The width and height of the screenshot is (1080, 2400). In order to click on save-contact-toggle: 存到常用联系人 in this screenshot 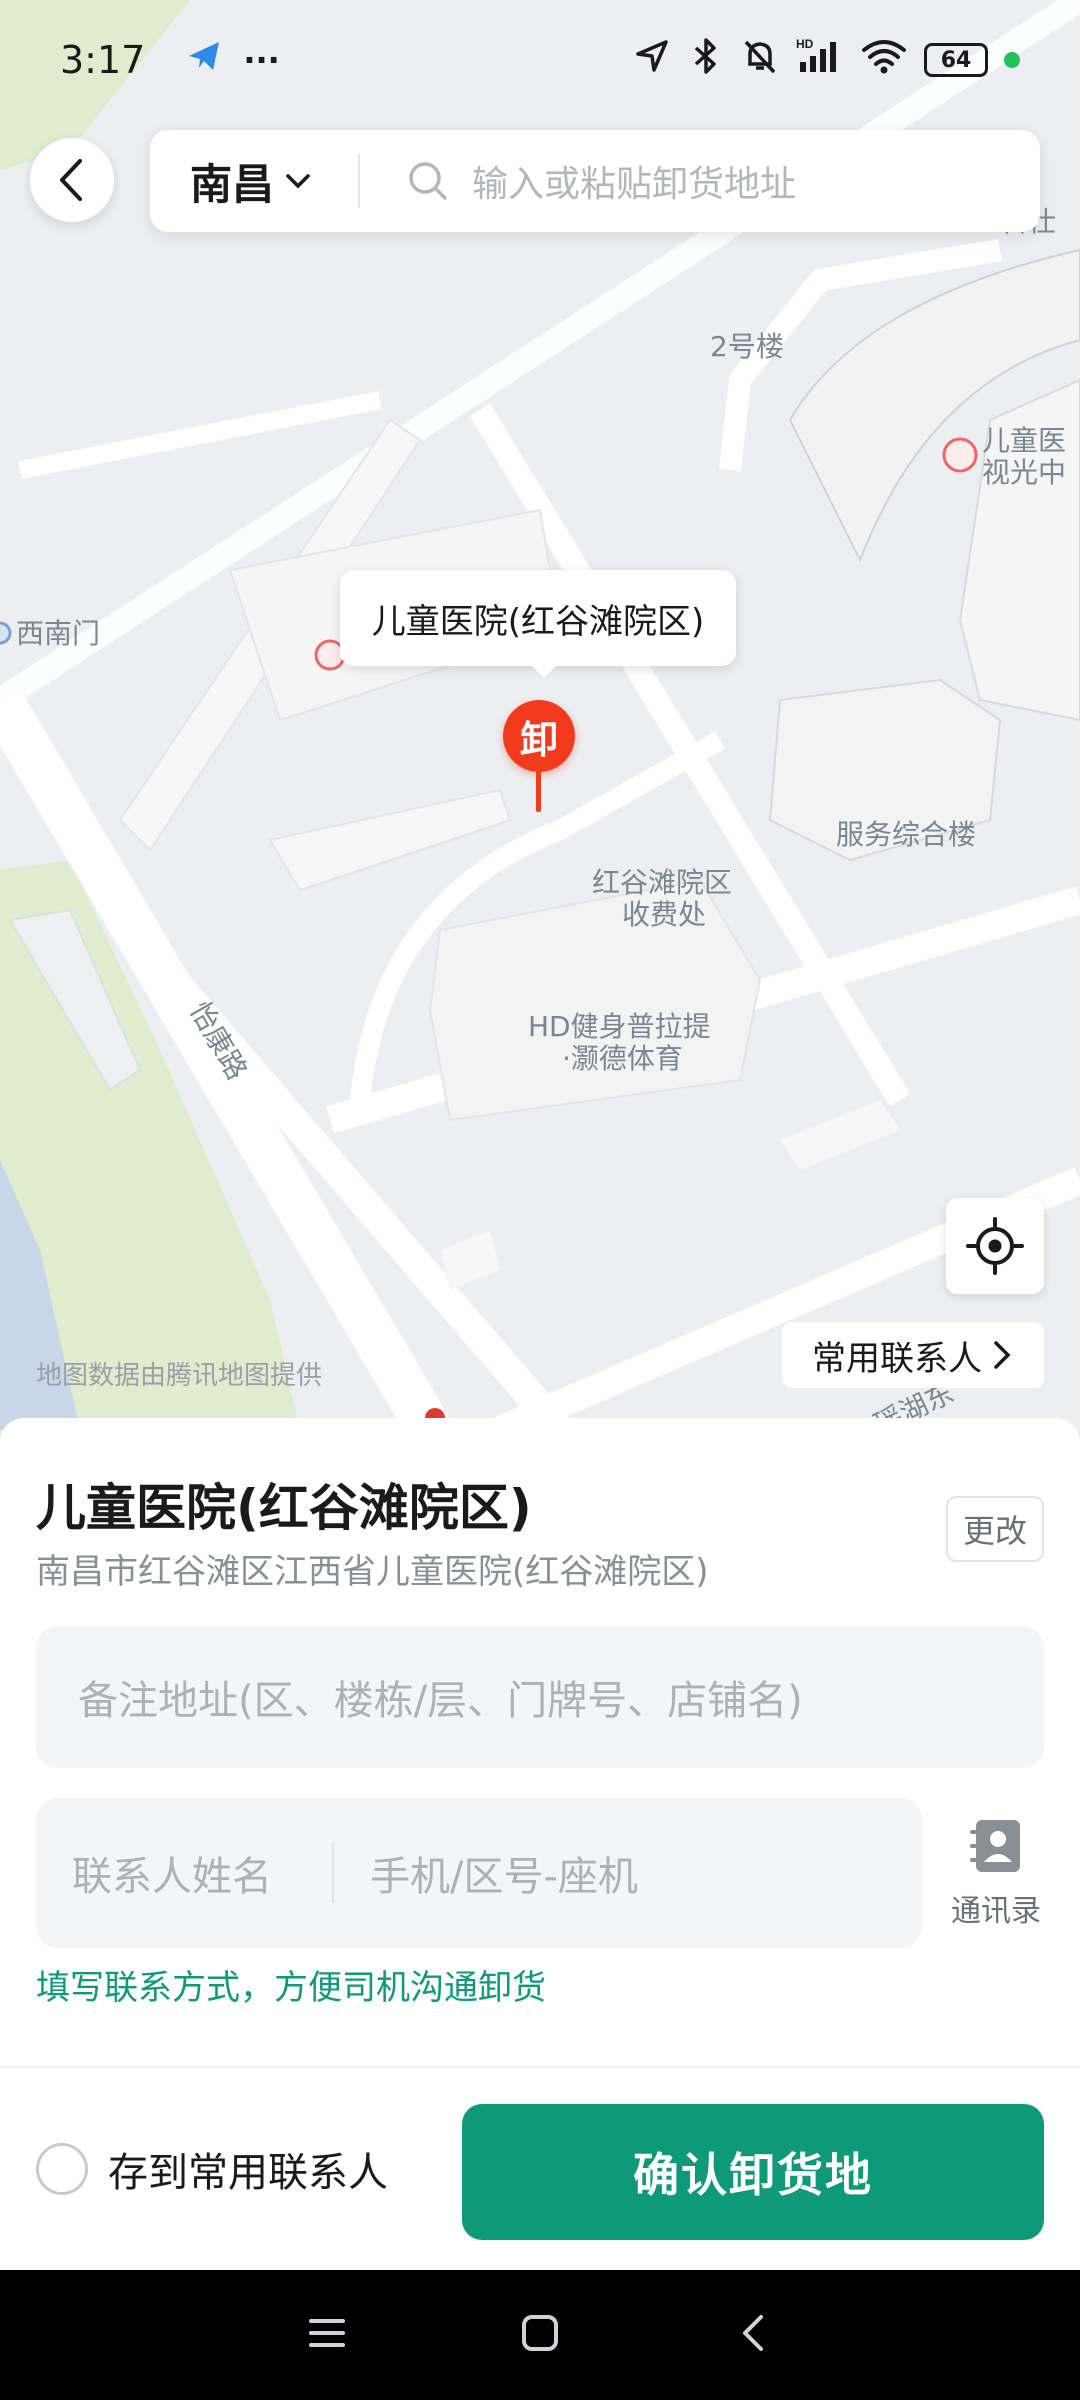, I will do `click(212, 2169)`.